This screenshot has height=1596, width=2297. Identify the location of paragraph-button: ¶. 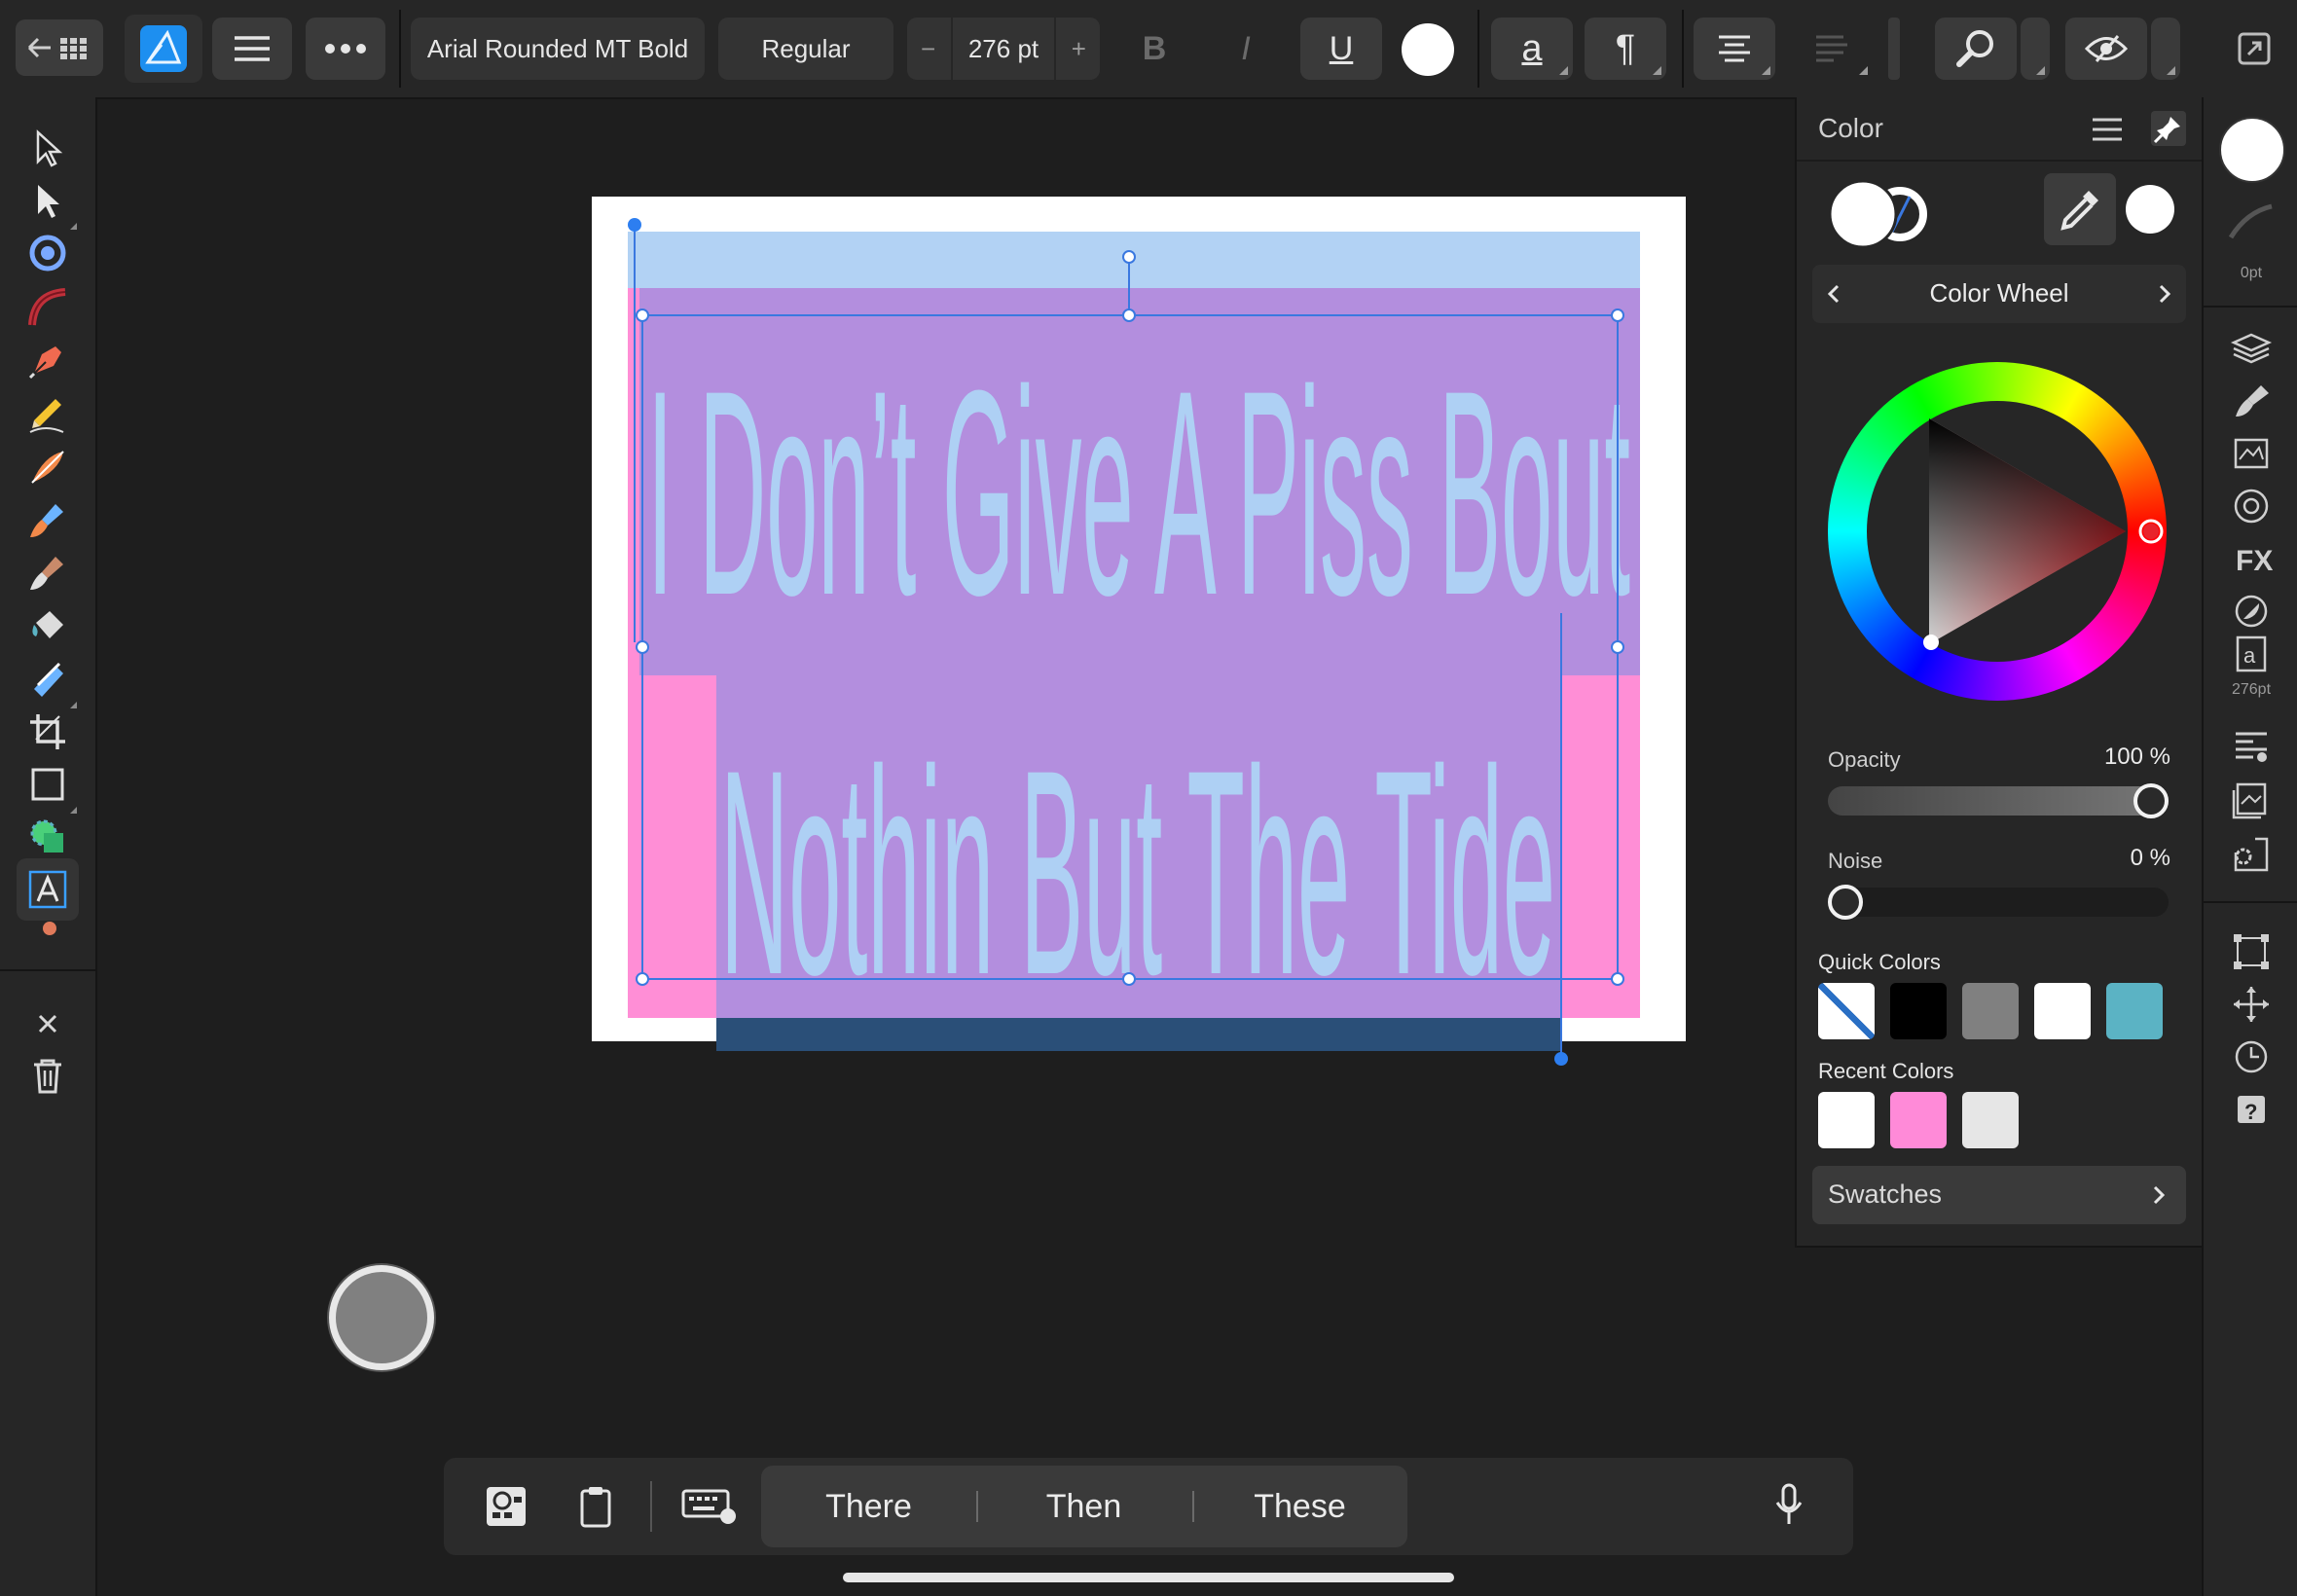
(1625, 49).